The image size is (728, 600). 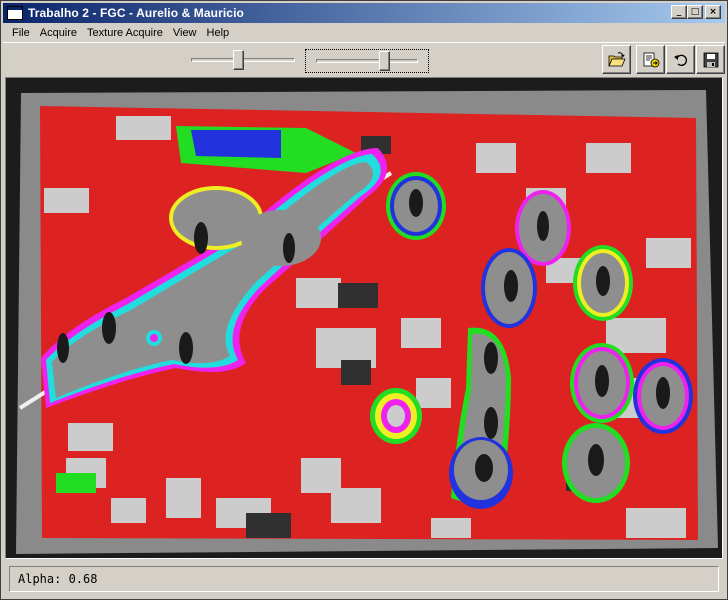 I want to click on menu-texture-acquire: Texture Acquire, so click(x=125, y=33).